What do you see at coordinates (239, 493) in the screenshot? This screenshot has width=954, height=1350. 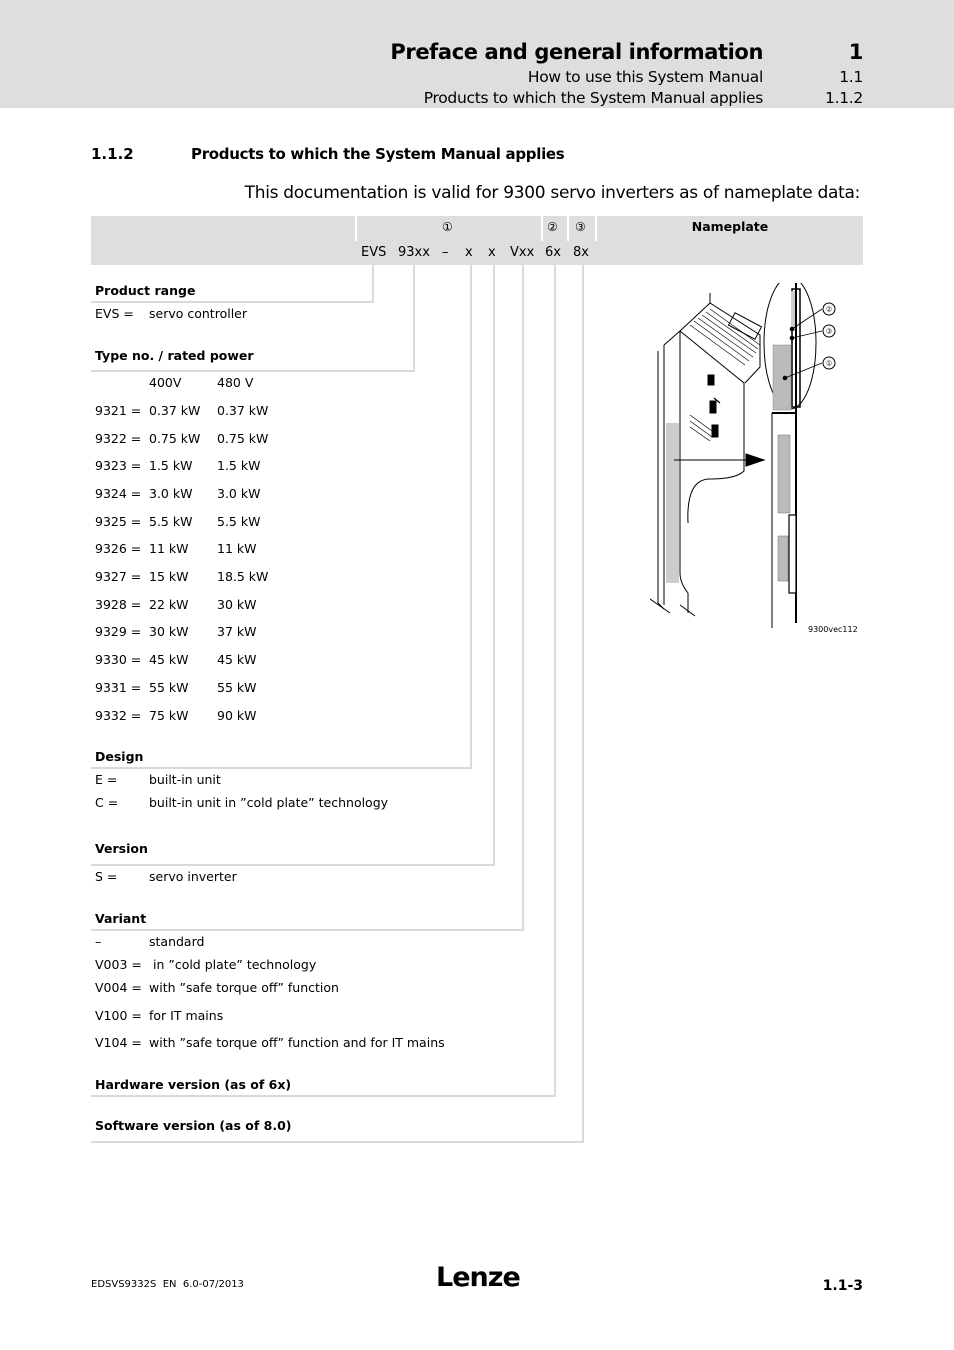 I see `power-480v: 3.0 kW` at bounding box center [239, 493].